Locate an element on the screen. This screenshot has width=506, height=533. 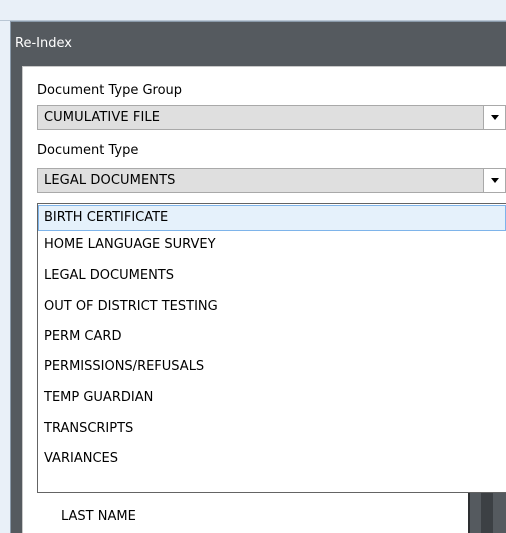
option-permissions-refusals: PERMISSIONS/REFUSALS is located at coordinates (272, 367).